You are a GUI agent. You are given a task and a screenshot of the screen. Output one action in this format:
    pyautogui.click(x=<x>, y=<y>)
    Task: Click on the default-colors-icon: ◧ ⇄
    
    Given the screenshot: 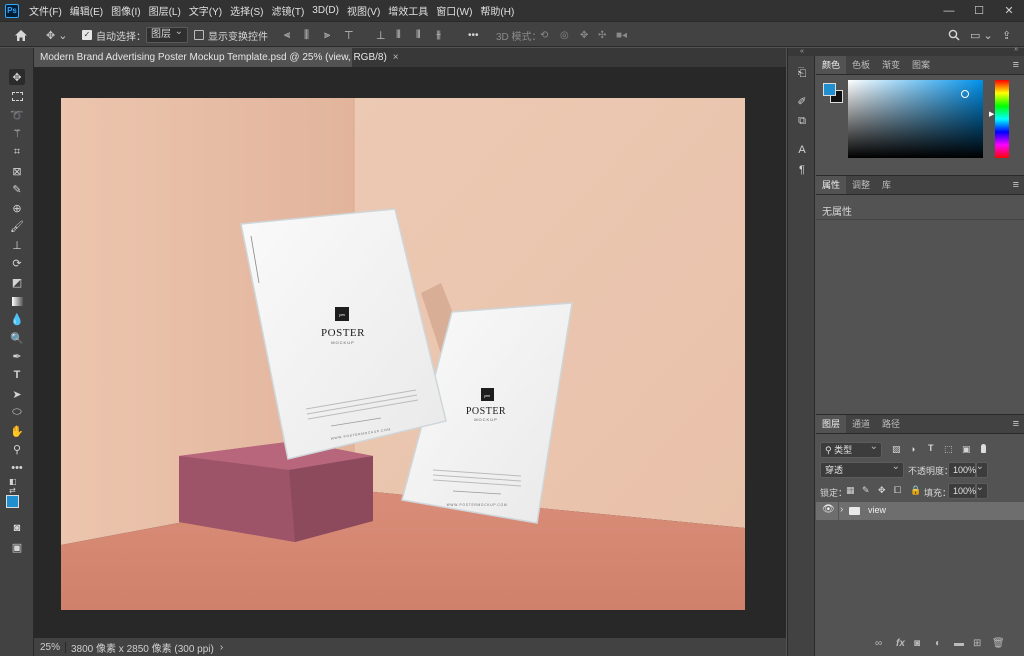 What is the action you would take?
    pyautogui.click(x=17, y=486)
    